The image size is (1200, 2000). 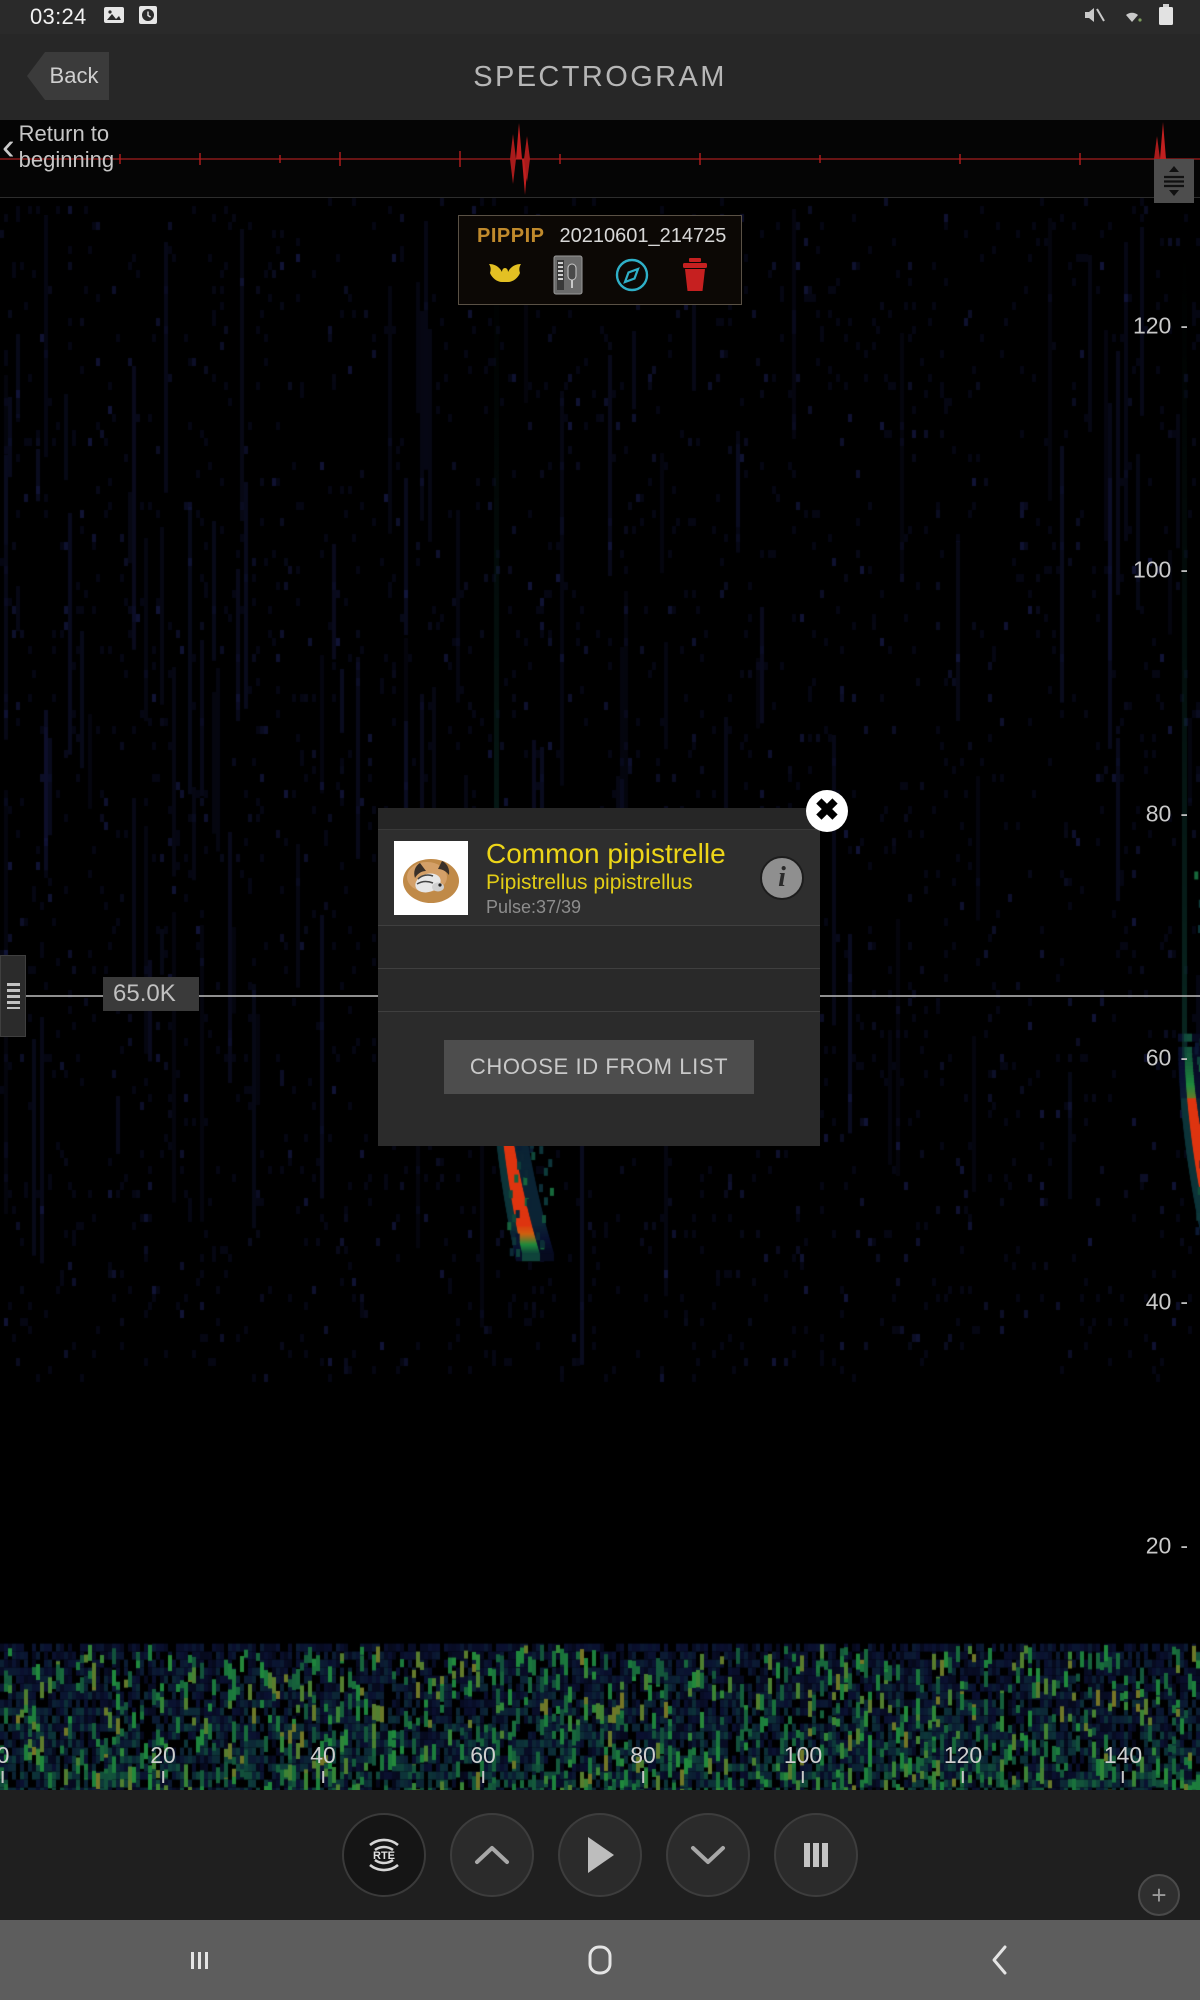 I want to click on scroll-up-button, so click(x=492, y=1855).